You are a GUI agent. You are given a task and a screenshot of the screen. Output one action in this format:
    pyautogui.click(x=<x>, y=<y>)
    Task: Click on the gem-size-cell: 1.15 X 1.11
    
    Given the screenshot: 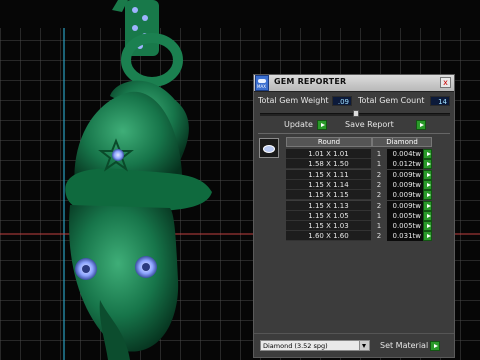 What is the action you would take?
    pyautogui.click(x=328, y=174)
    